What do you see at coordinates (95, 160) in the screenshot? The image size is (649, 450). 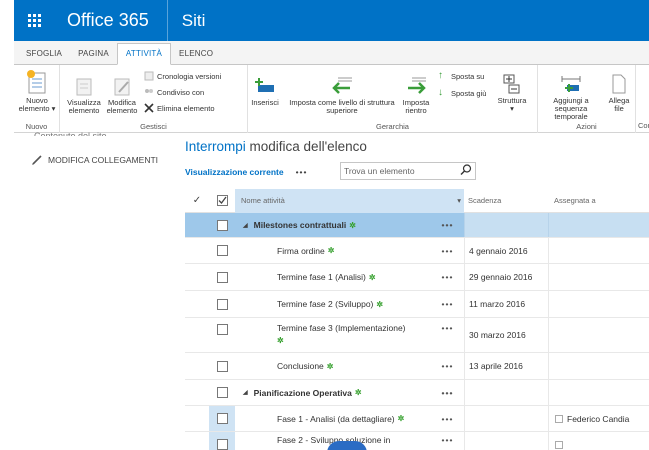 I see `edit-links-button: MODIFICA COLLEGAMENTI` at bounding box center [95, 160].